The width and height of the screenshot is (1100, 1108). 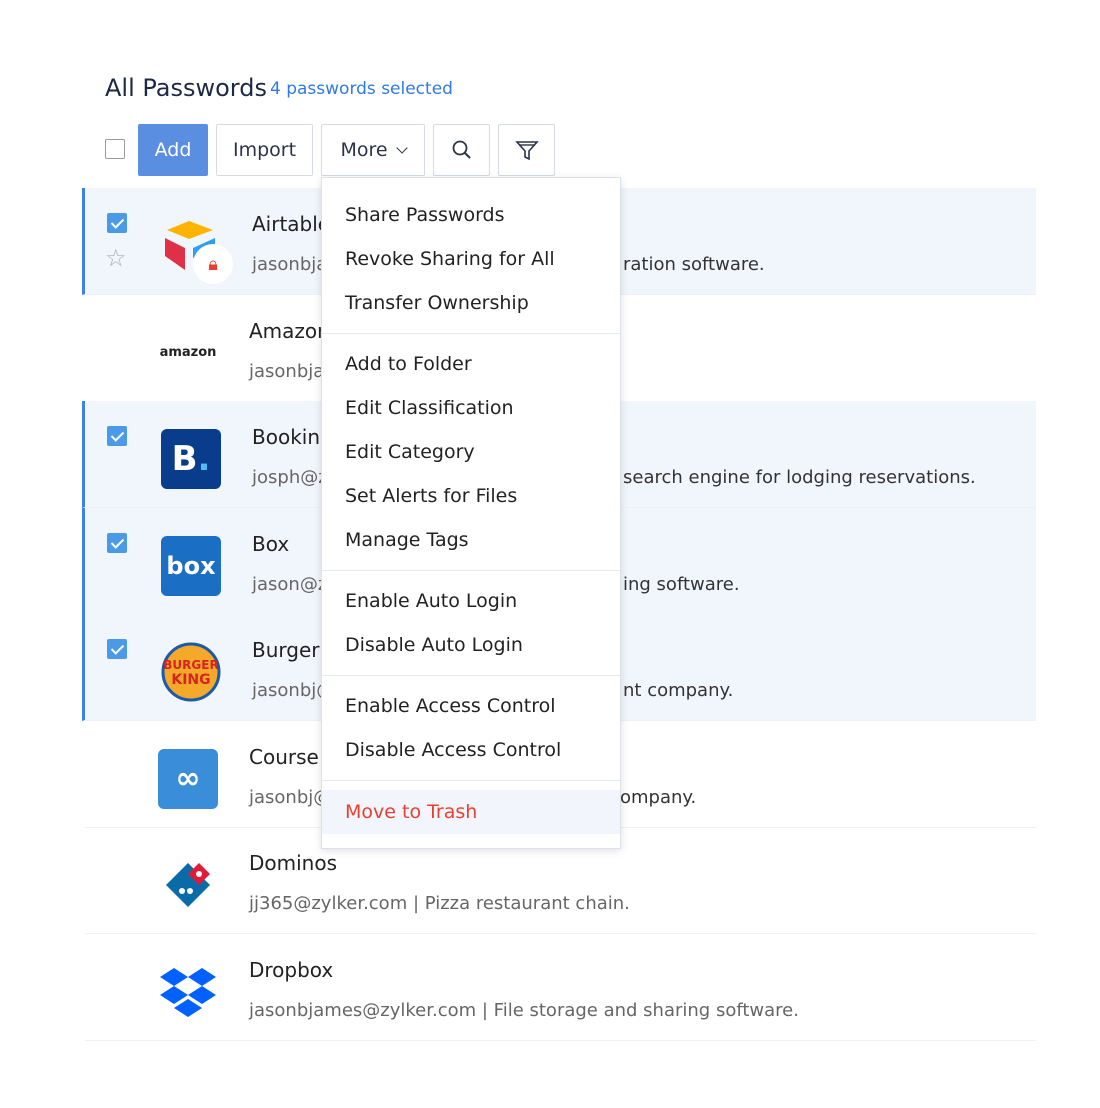 What do you see at coordinates (471, 540) in the screenshot?
I see `menu-manage-tags: Manage Tags` at bounding box center [471, 540].